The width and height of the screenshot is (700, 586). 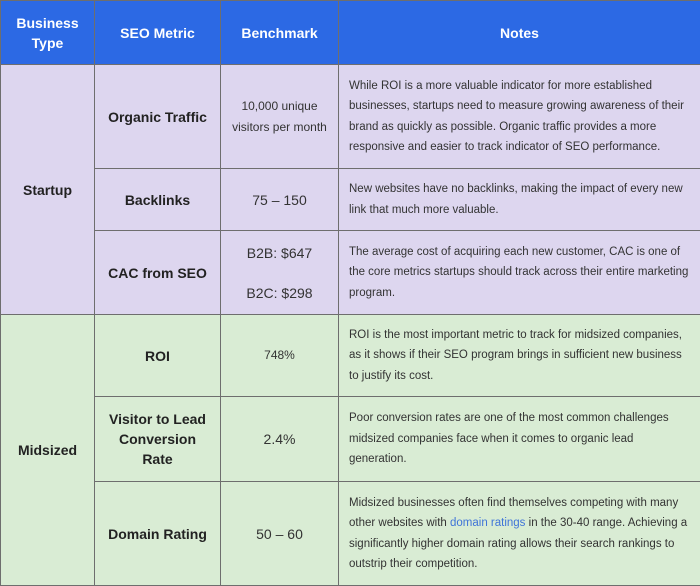 What do you see at coordinates (48, 450) in the screenshot?
I see `business-type-midsized: Midsized` at bounding box center [48, 450].